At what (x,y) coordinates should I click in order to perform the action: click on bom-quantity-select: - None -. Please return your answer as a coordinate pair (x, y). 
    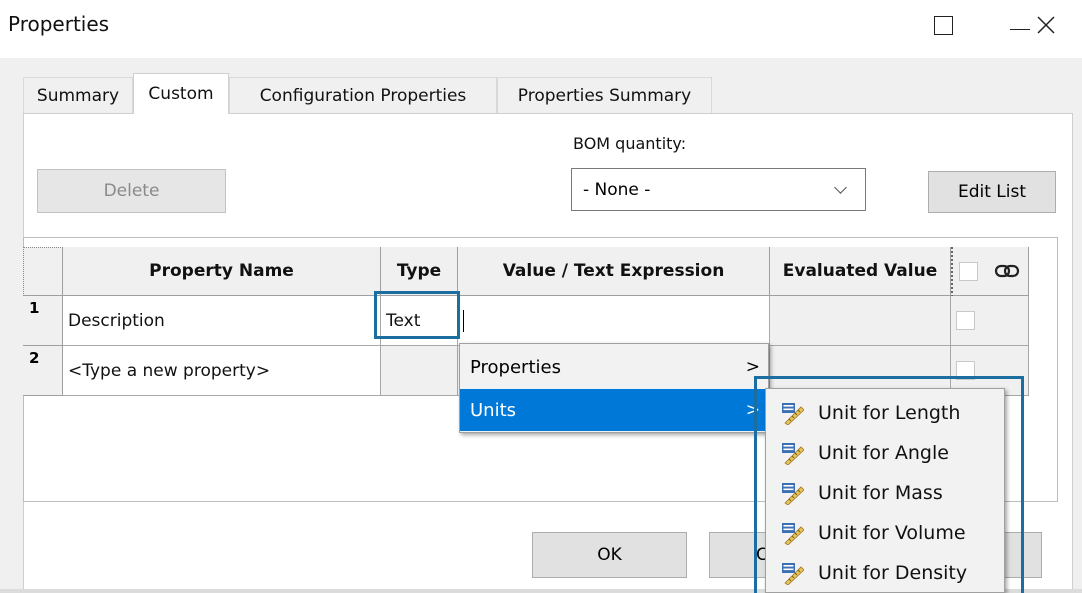
    Looking at the image, I should click on (718, 189).